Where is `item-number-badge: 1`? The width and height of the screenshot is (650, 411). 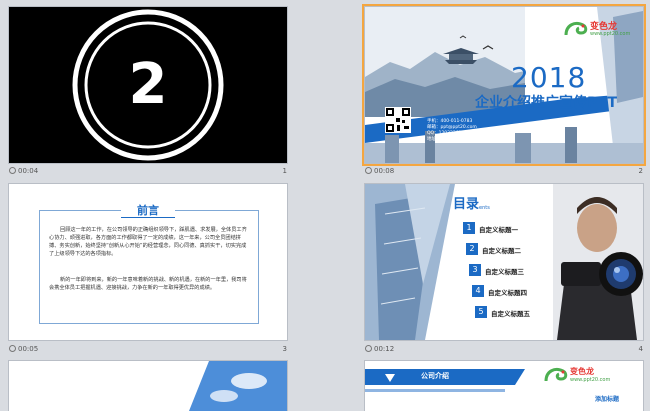 item-number-badge: 1 is located at coordinates (469, 228).